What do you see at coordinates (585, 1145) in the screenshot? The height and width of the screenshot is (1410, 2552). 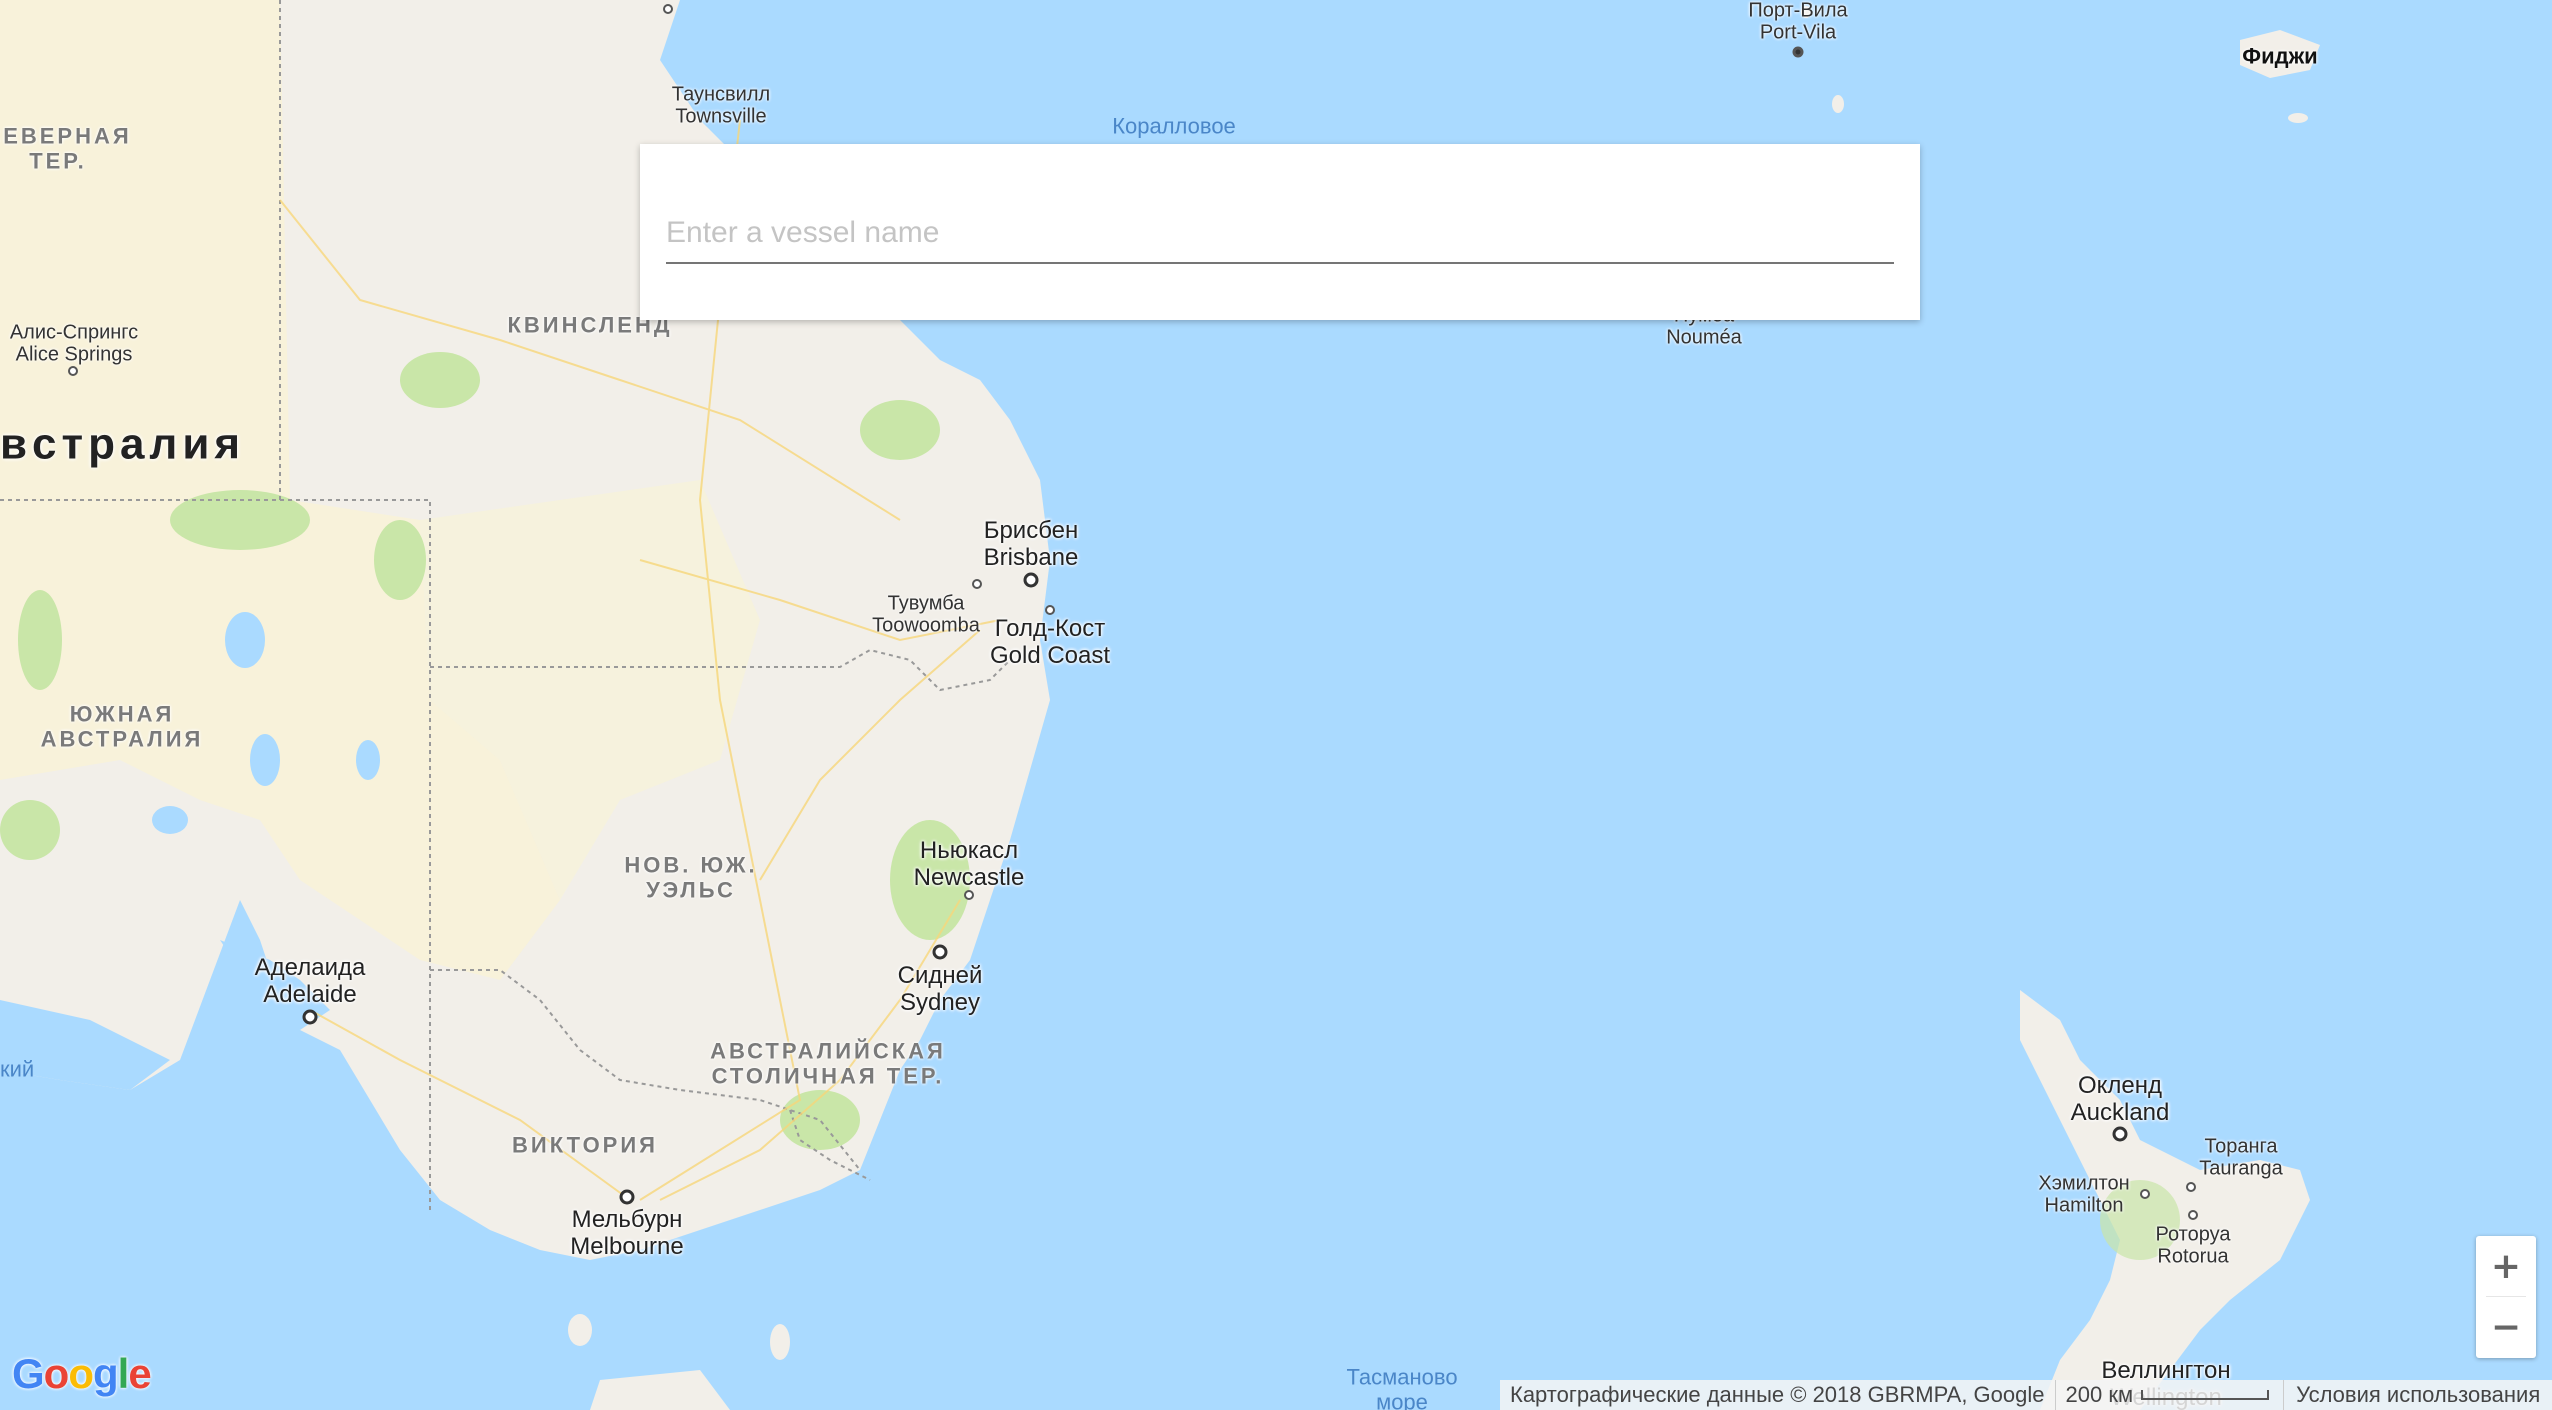 I see `region-victoria: ВИКТОРИЯ` at bounding box center [585, 1145].